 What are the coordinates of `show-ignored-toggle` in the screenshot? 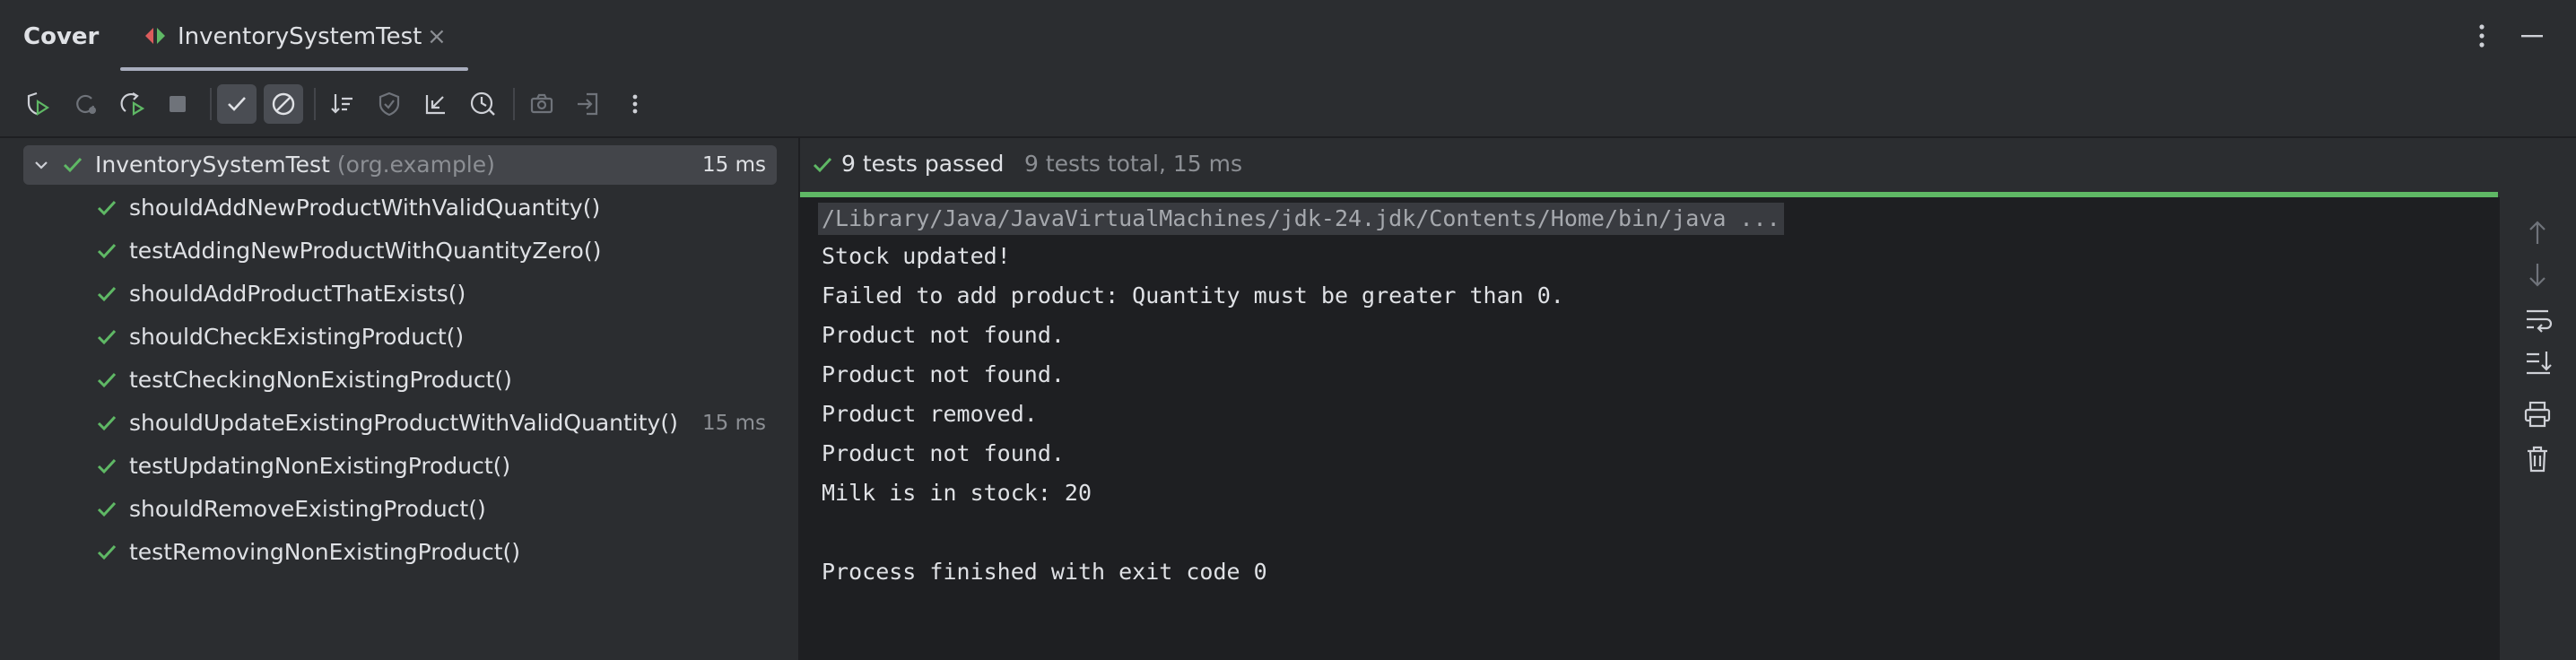 It's located at (283, 104).